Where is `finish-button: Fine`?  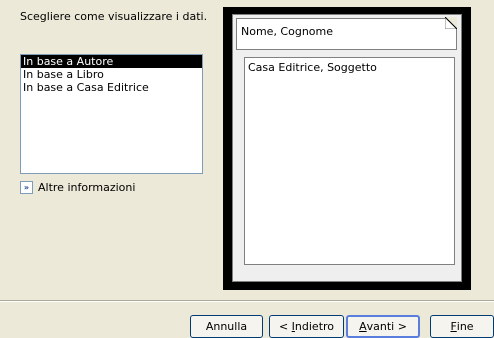
finish-button: Fine is located at coordinates (462, 326).